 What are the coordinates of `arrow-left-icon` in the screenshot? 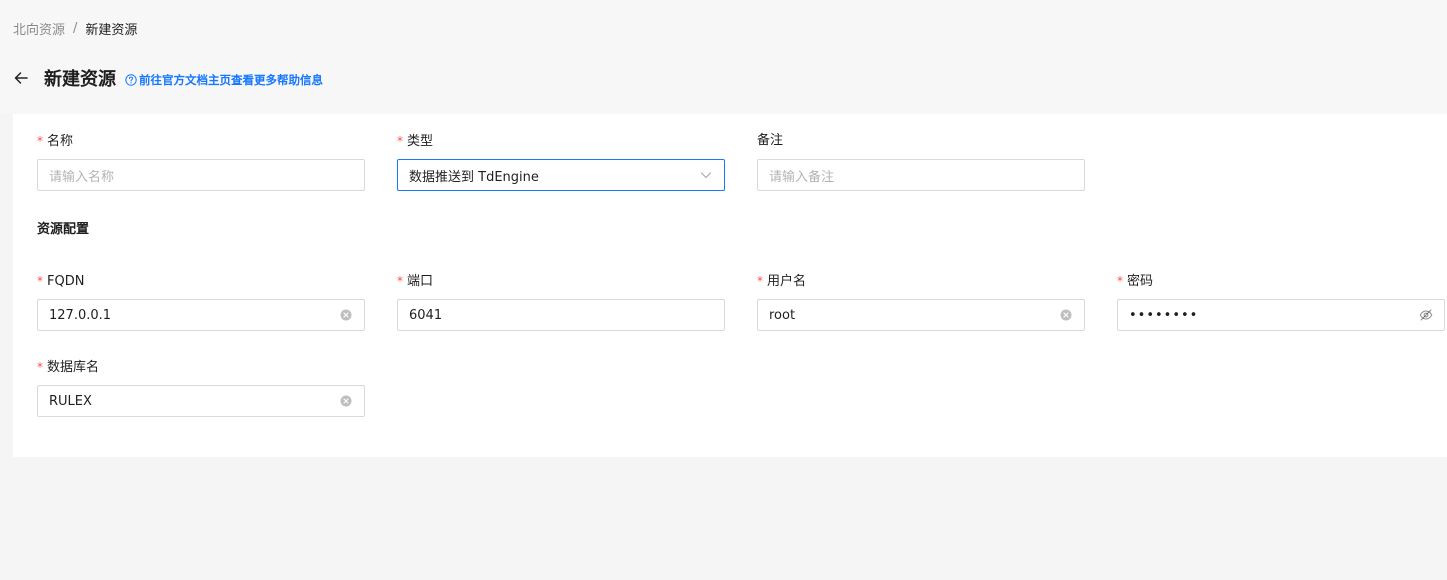 It's located at (21, 78).